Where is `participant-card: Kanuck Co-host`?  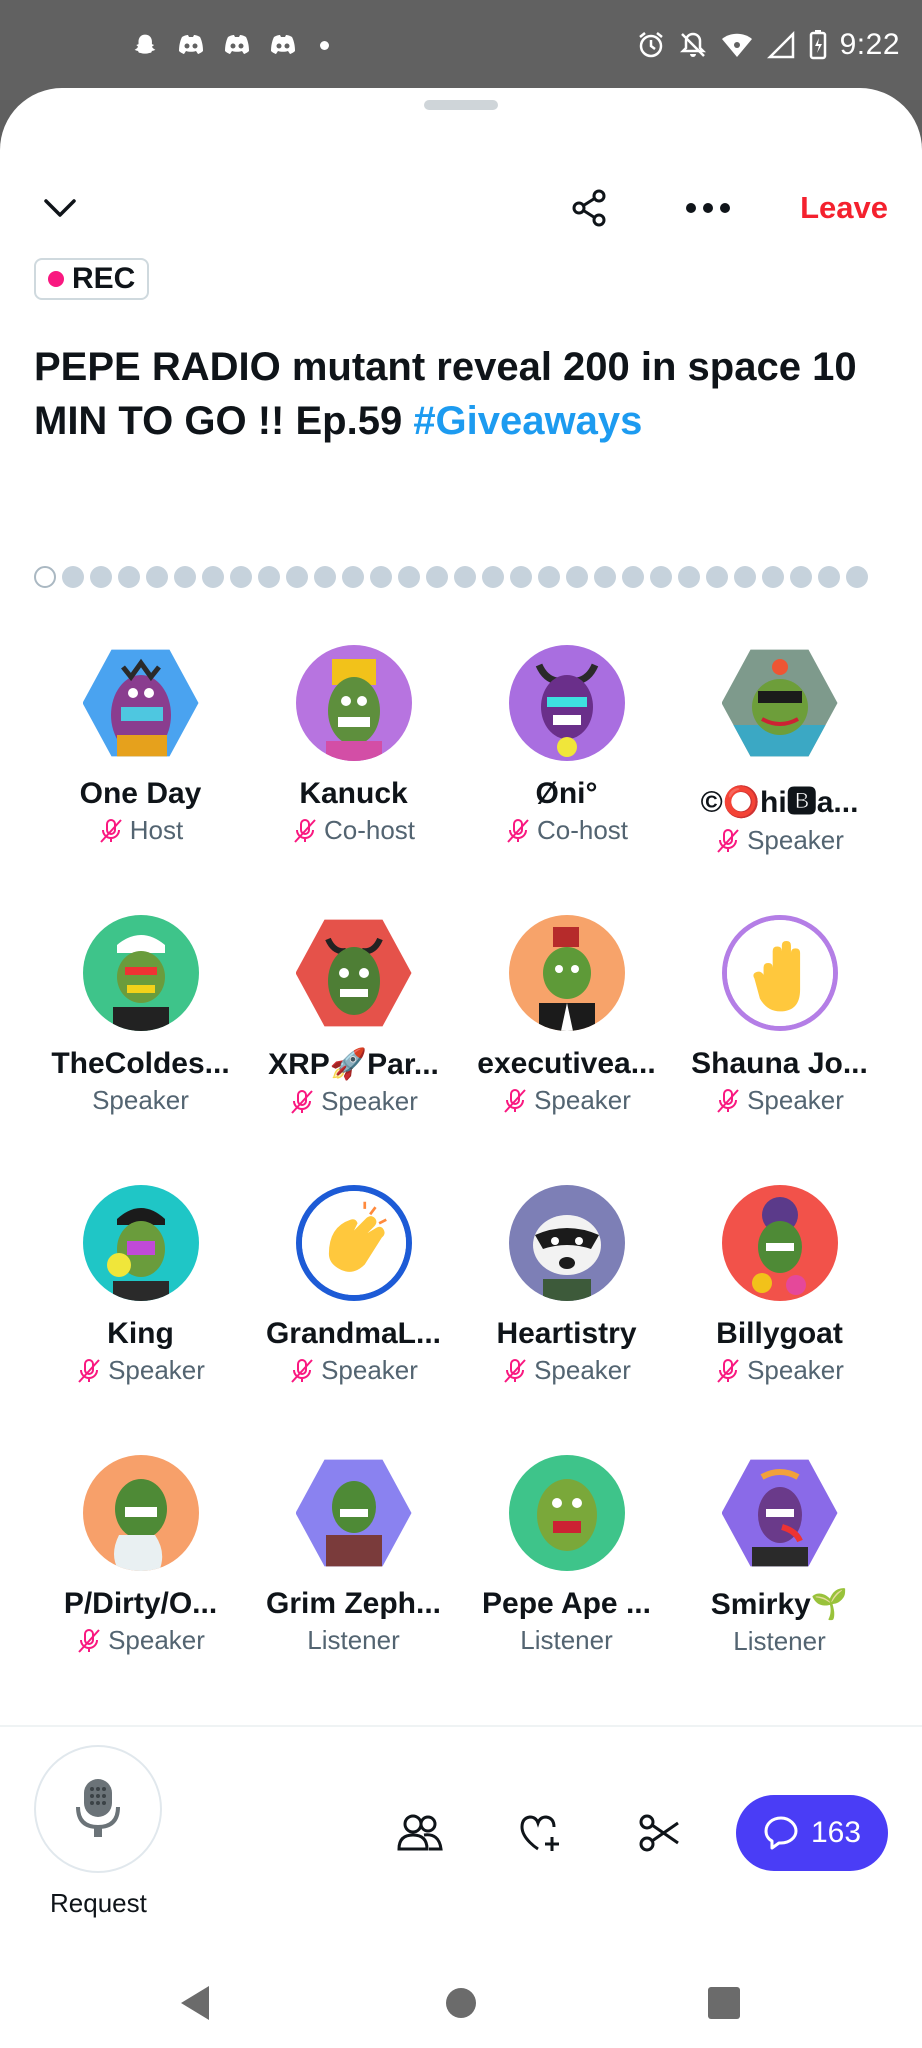
participant-card: Kanuck Co-host is located at coordinates (353, 780).